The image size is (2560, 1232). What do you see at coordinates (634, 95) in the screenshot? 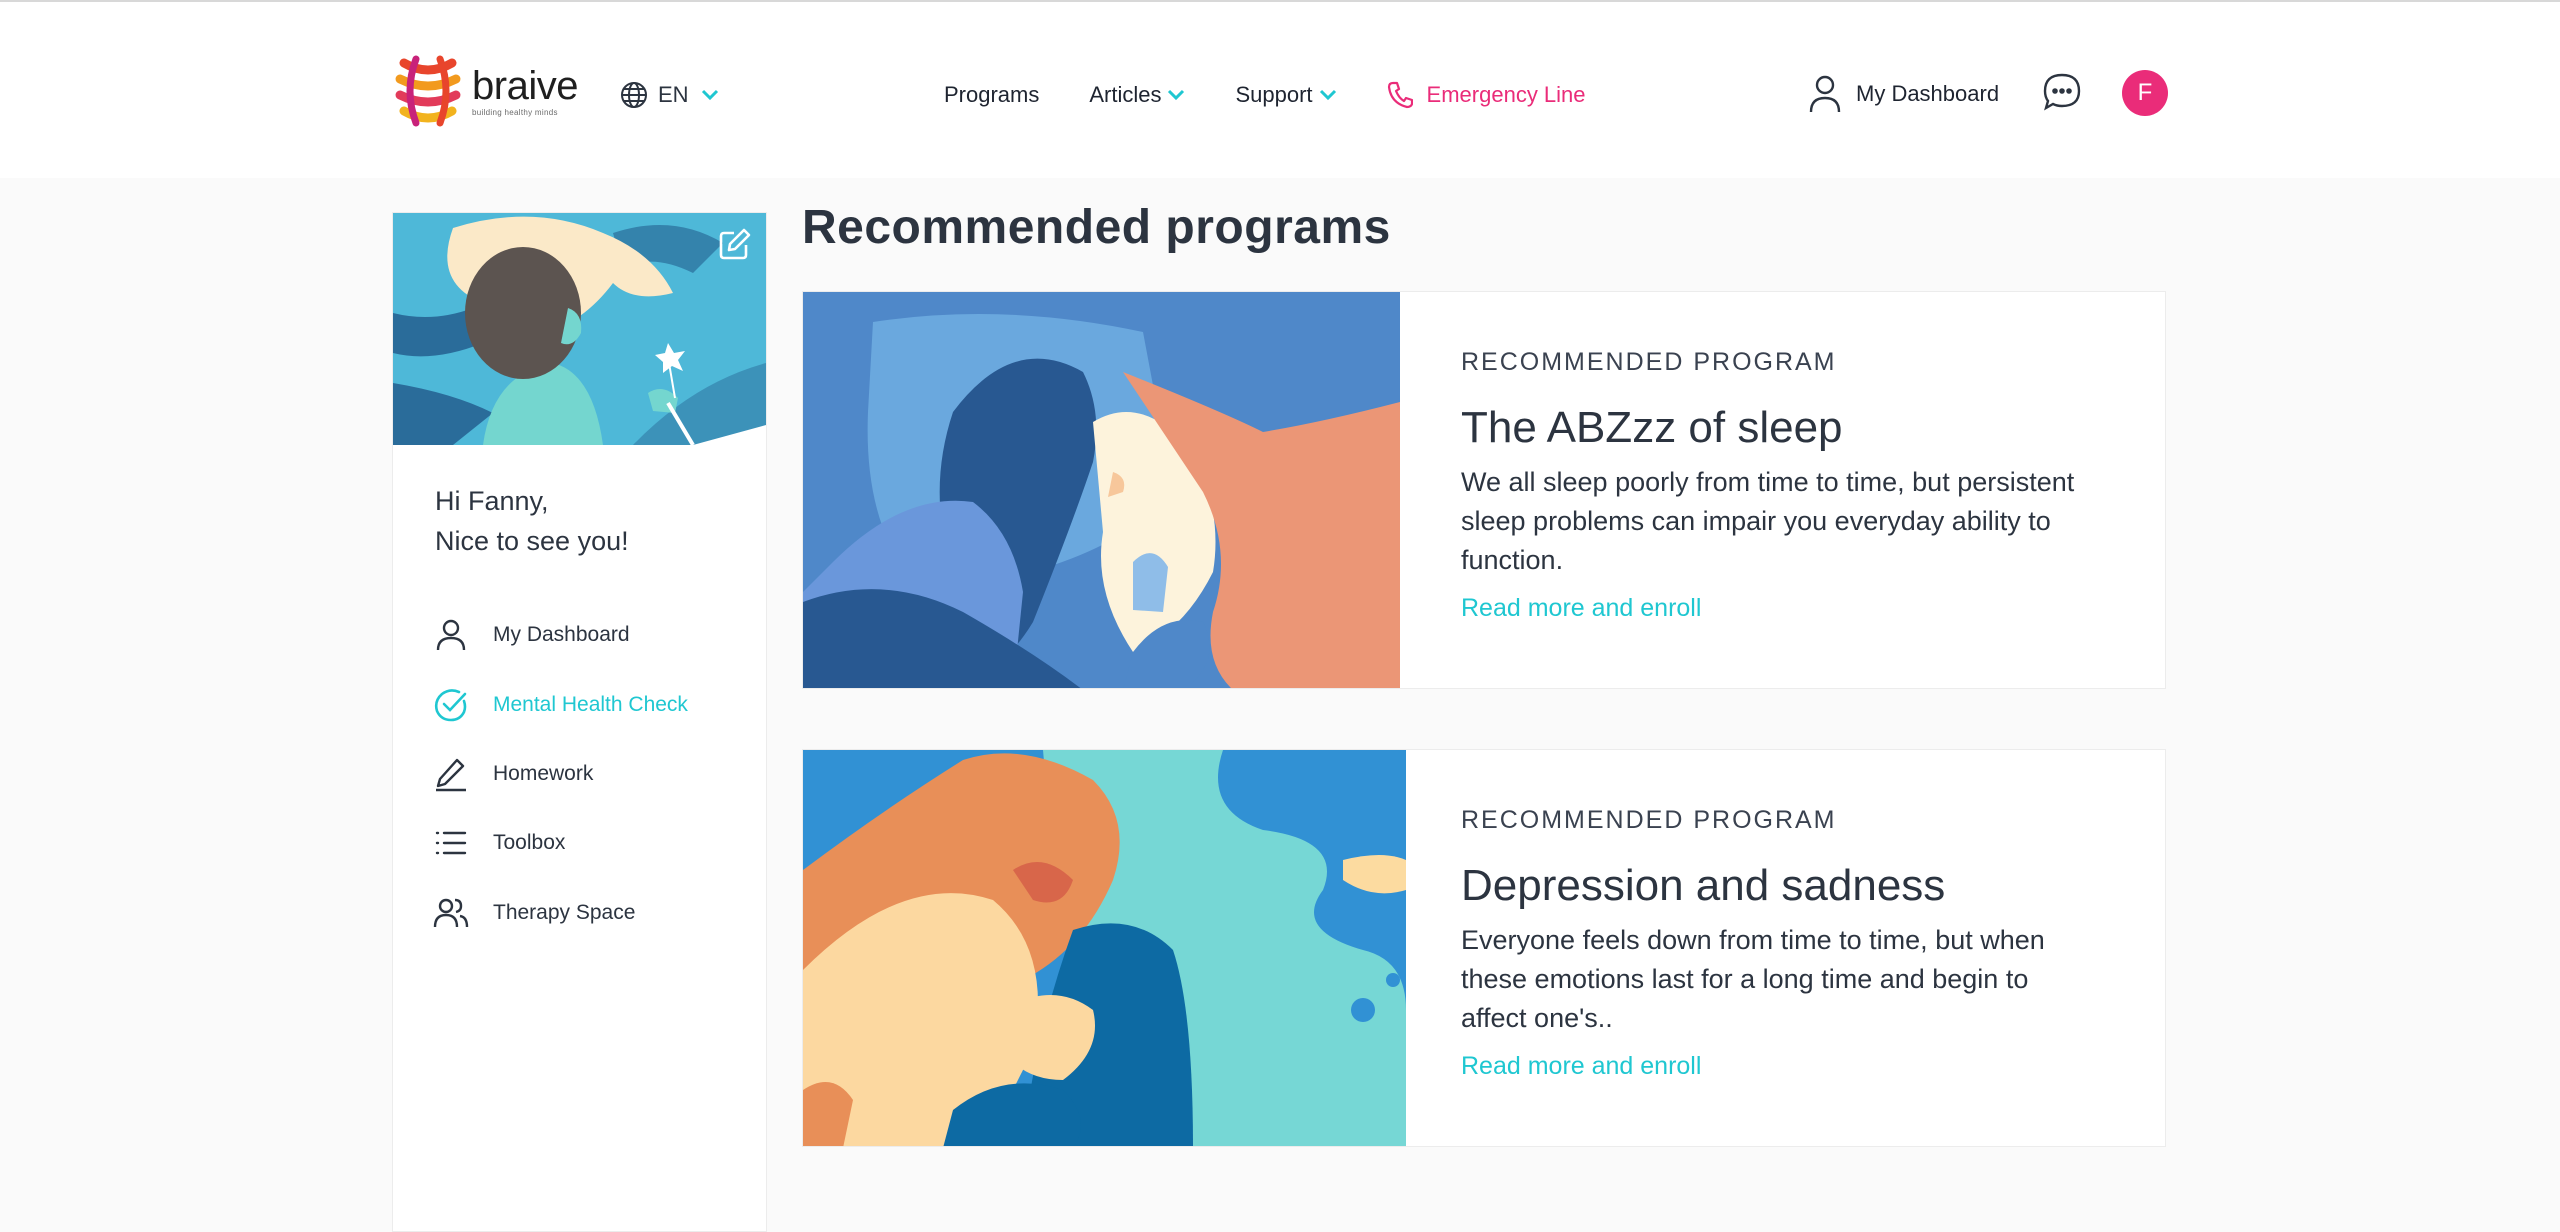
I see `globe-icon` at bounding box center [634, 95].